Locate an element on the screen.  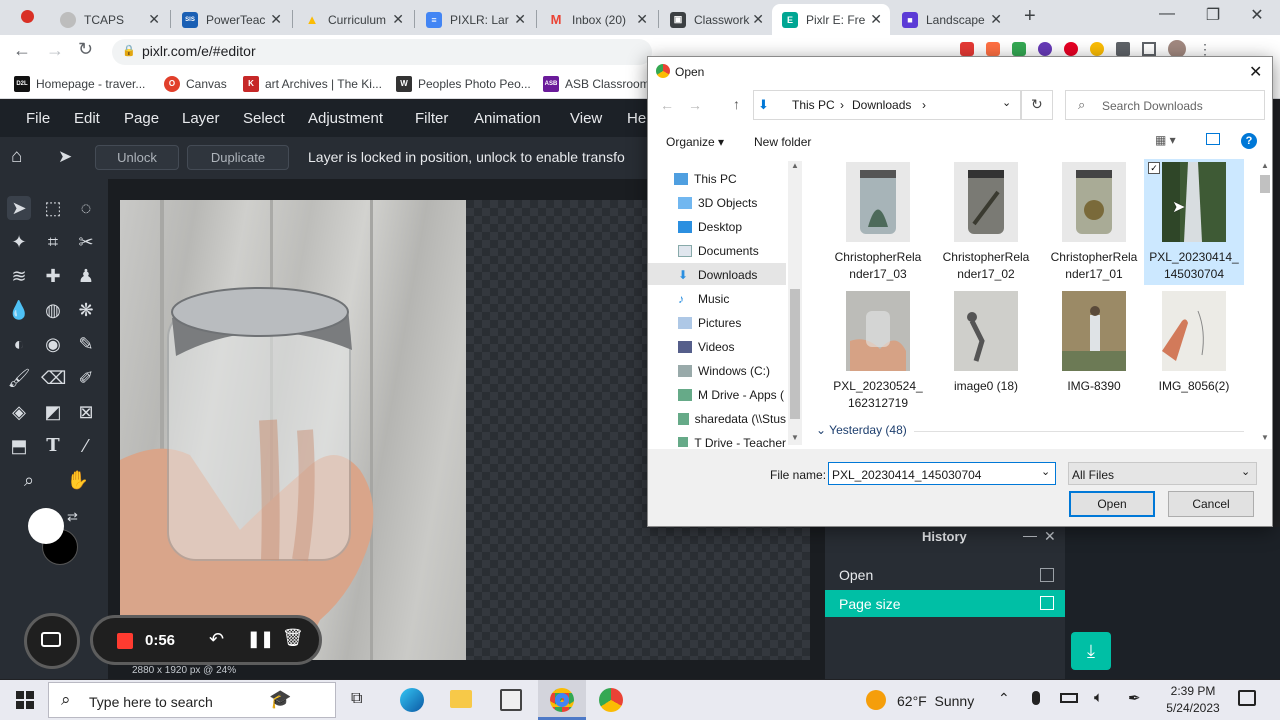
window-close-icon: ✕ is located at coordinates (1257, 15).